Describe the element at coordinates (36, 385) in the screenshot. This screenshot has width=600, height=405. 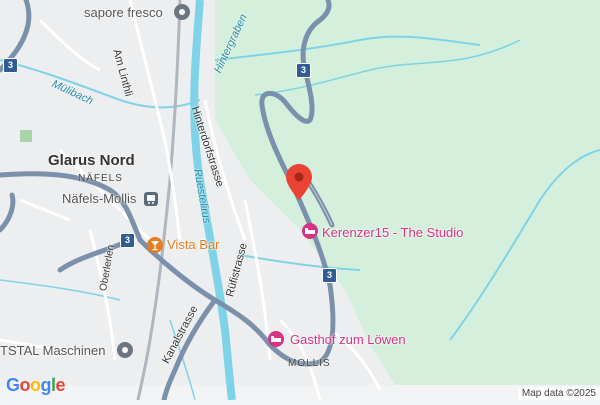
I see `google-logo: Google` at that location.